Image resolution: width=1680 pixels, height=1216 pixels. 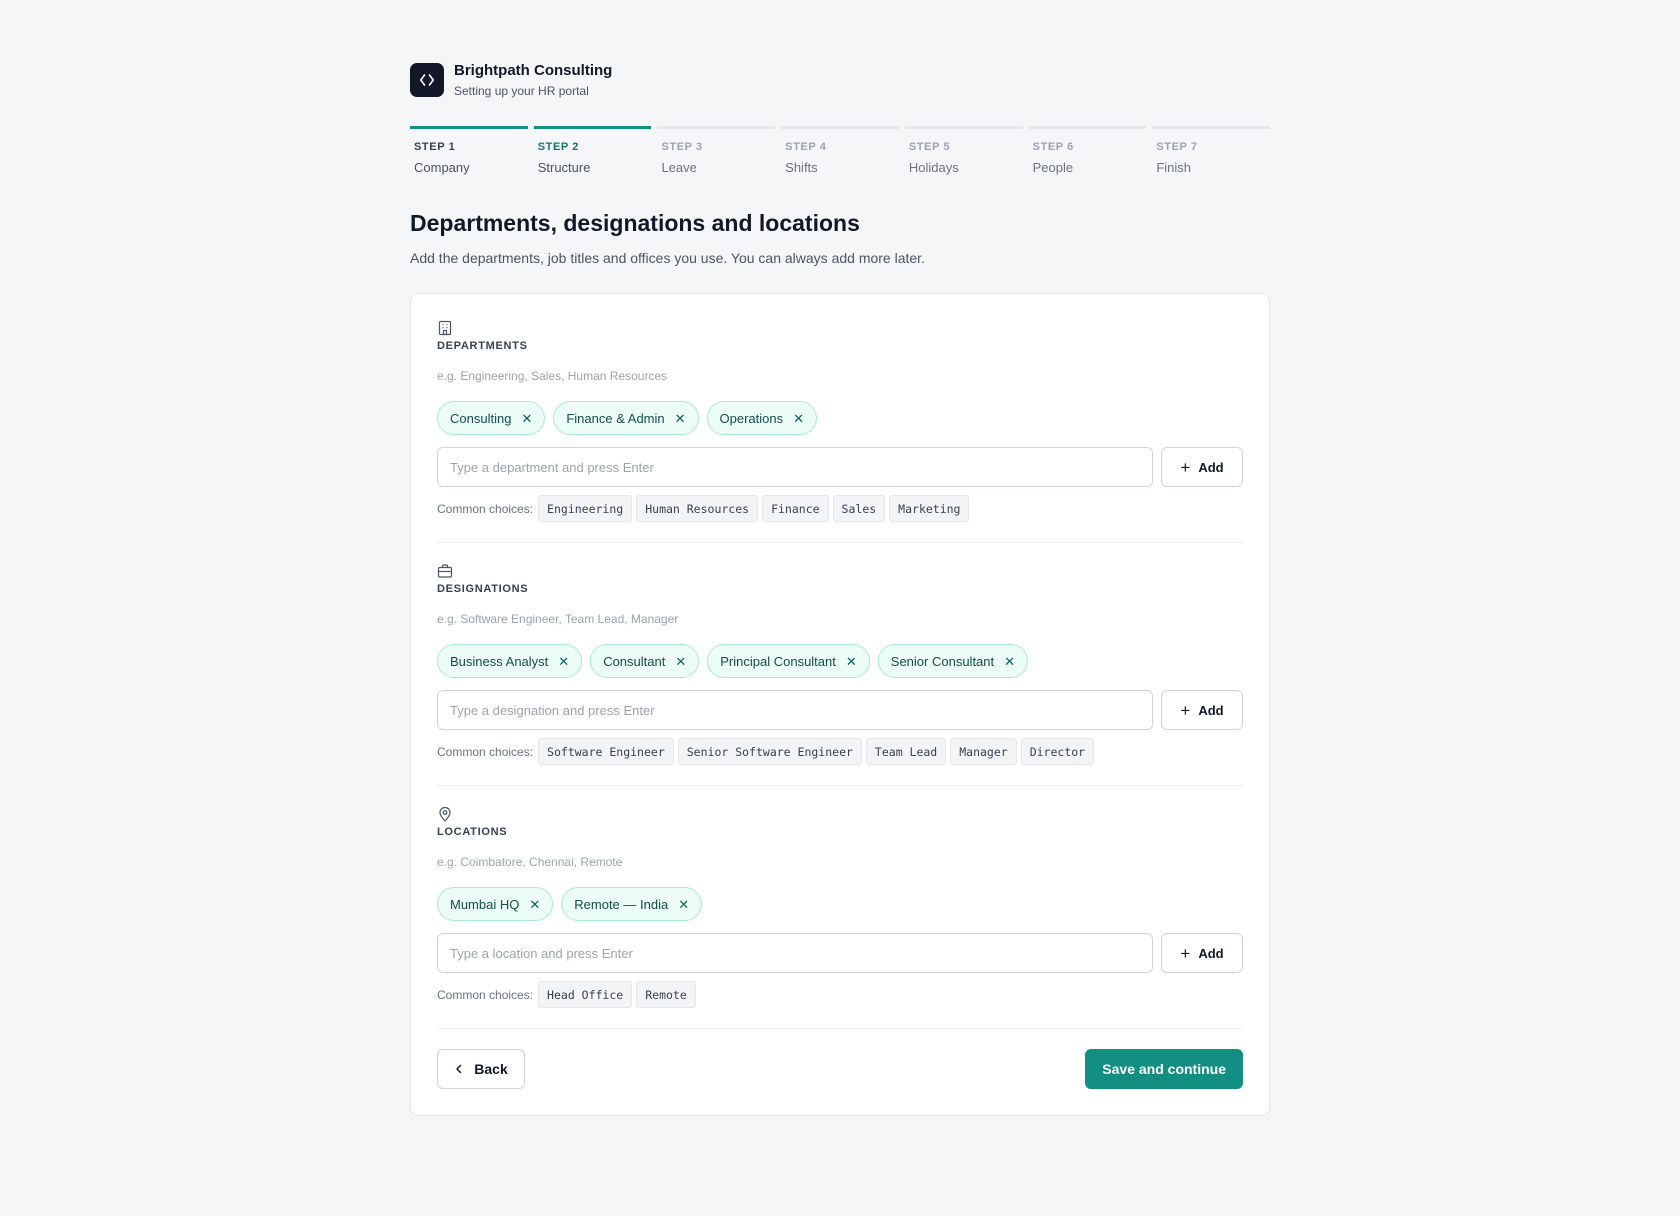 What do you see at coordinates (795, 710) in the screenshot?
I see `designation-input` at bounding box center [795, 710].